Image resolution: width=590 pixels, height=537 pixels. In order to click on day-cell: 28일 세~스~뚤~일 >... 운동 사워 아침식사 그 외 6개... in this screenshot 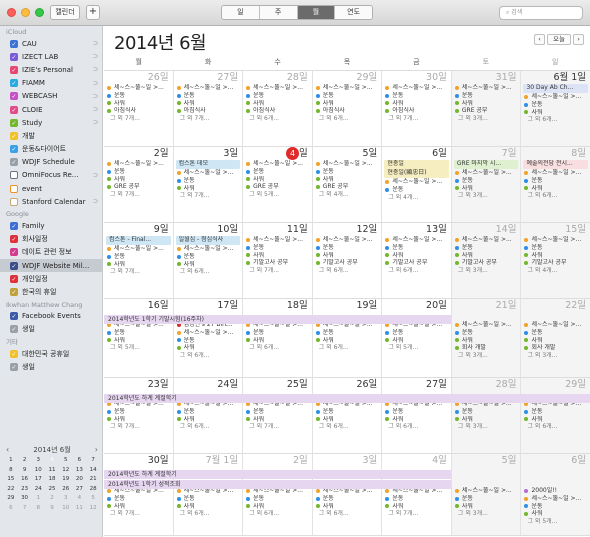, I will do `click(278, 108)`.